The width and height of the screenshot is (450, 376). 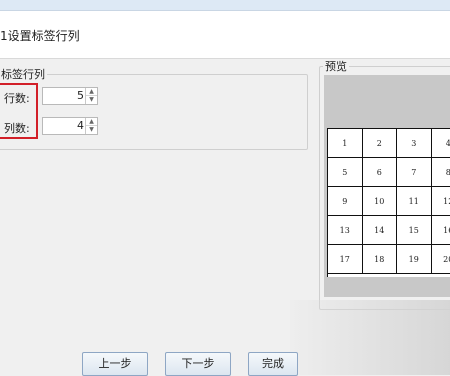 I want to click on group-legend: 标签行列, so click(x=23, y=74).